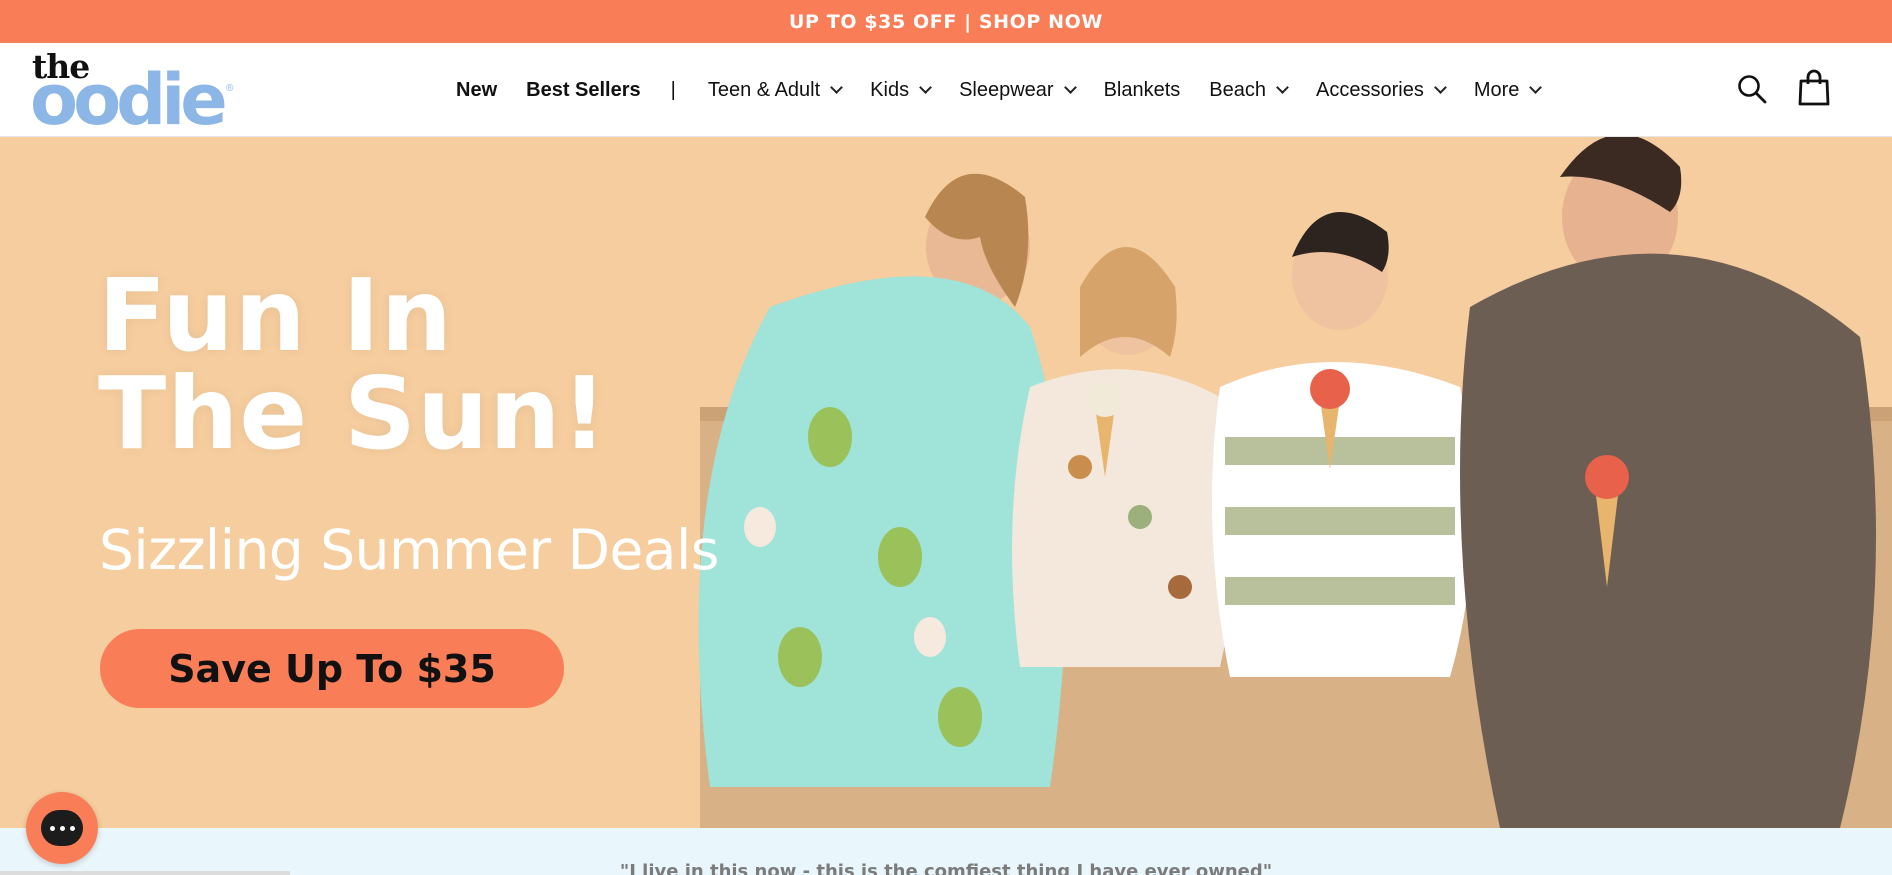 Image resolution: width=1892 pixels, height=875 pixels. What do you see at coordinates (409, 550) in the screenshot?
I see `hero-subtitle: Sizzling Summer Deals` at bounding box center [409, 550].